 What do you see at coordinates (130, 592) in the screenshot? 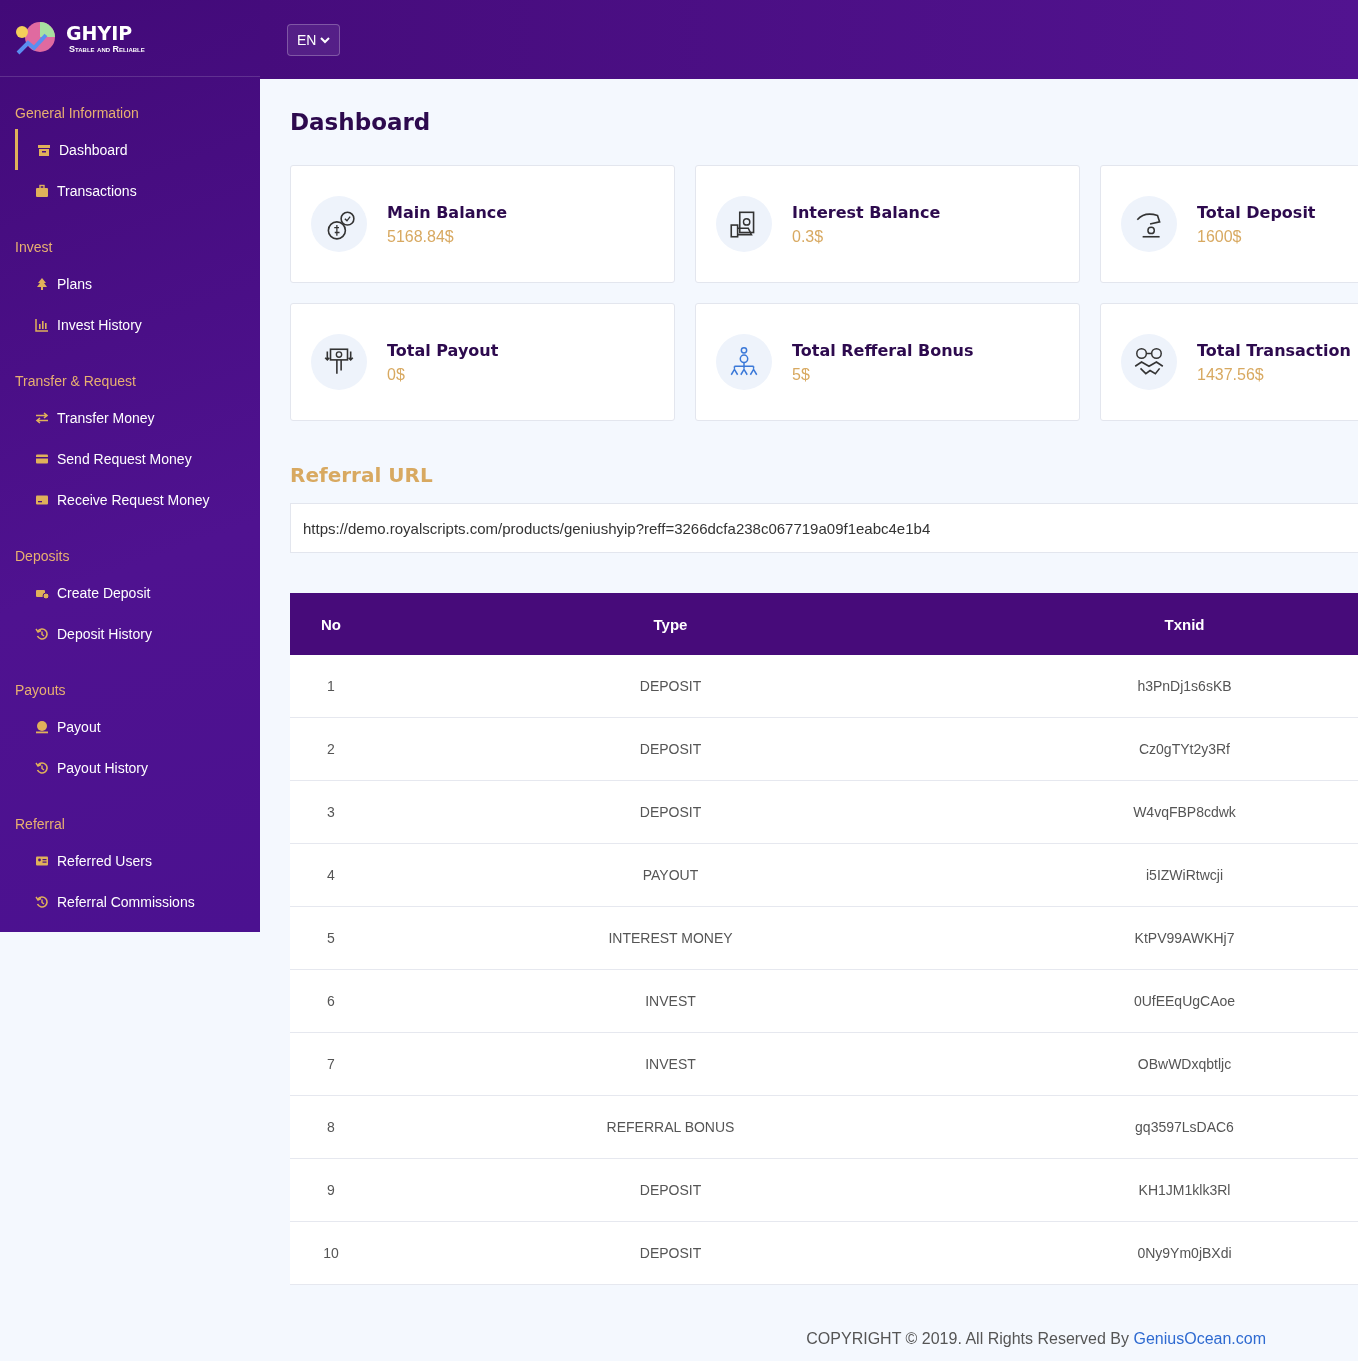
I see `sidebar-item: Create Deposit` at bounding box center [130, 592].